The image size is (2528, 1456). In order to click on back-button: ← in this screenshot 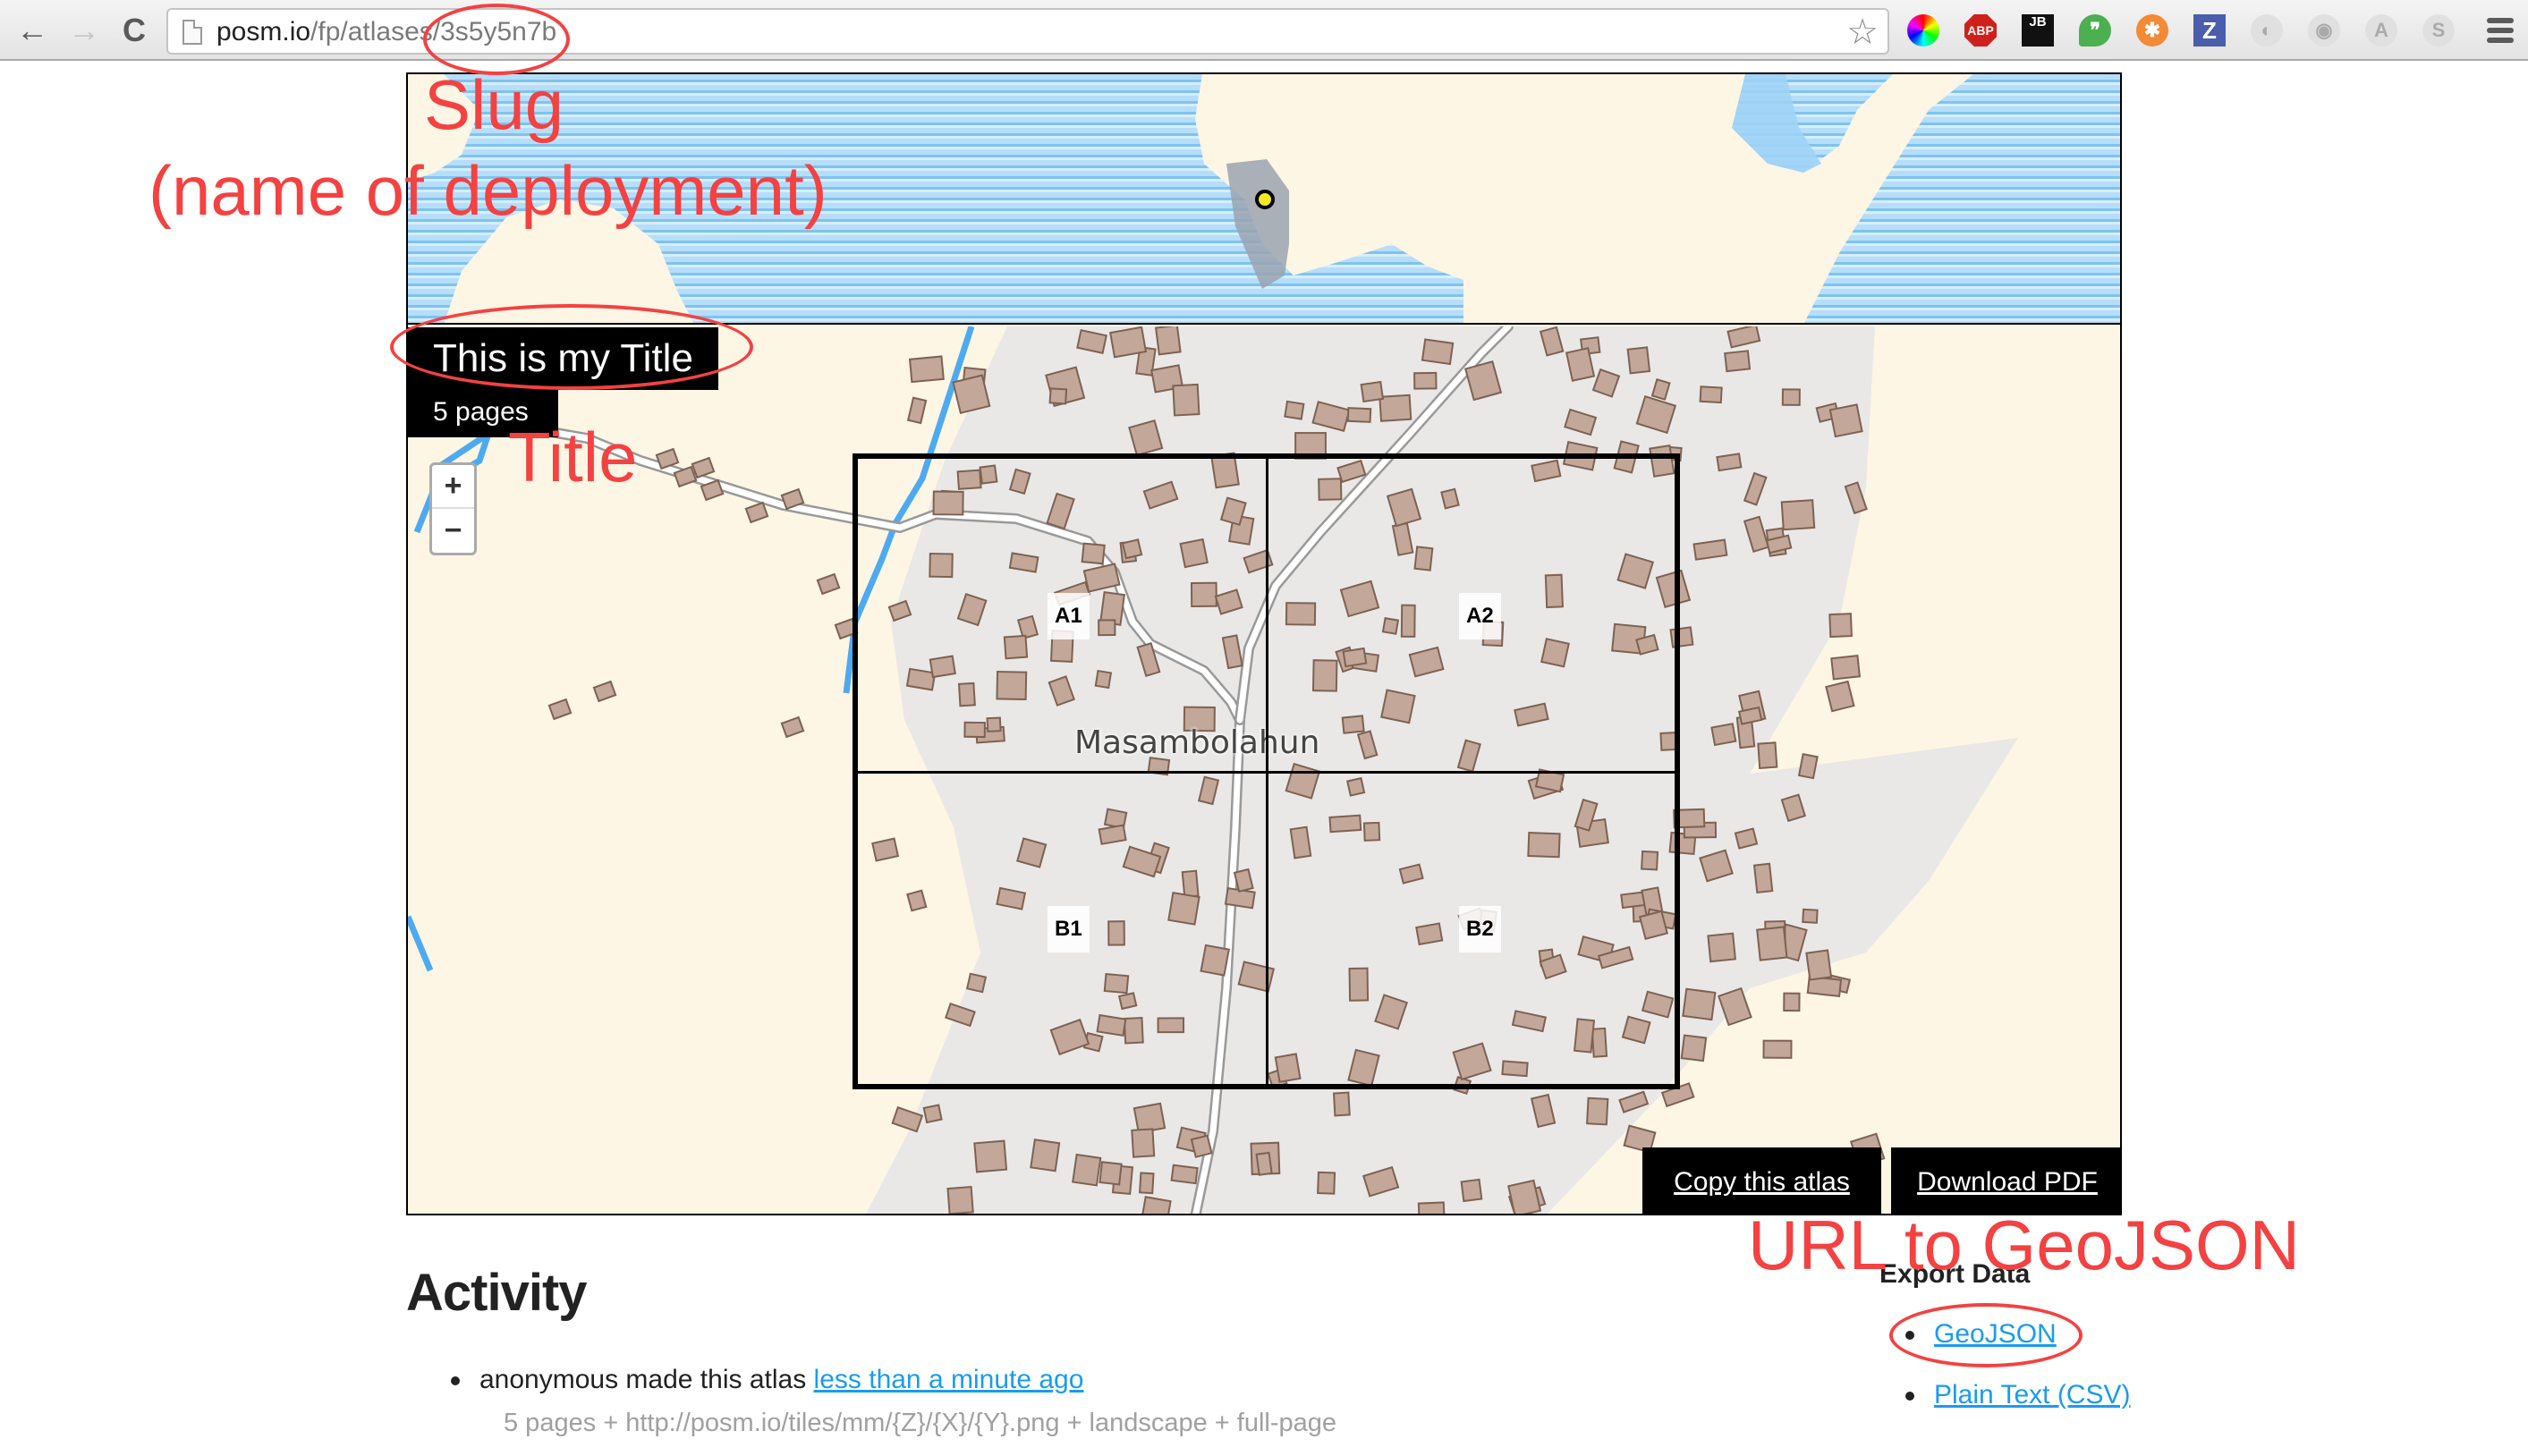, I will do `click(32, 30)`.